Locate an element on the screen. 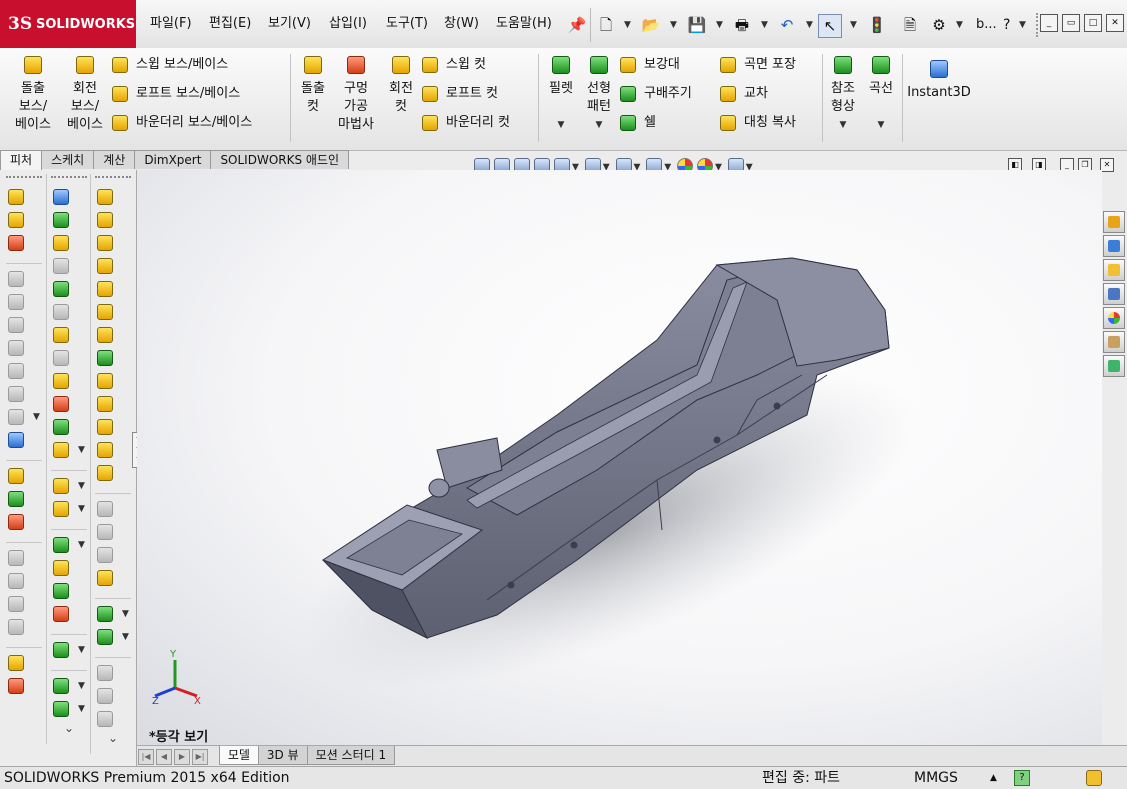 This screenshot has height=789, width=1127. fillet-button: 필렛 ▼ is located at coordinates (561, 95).